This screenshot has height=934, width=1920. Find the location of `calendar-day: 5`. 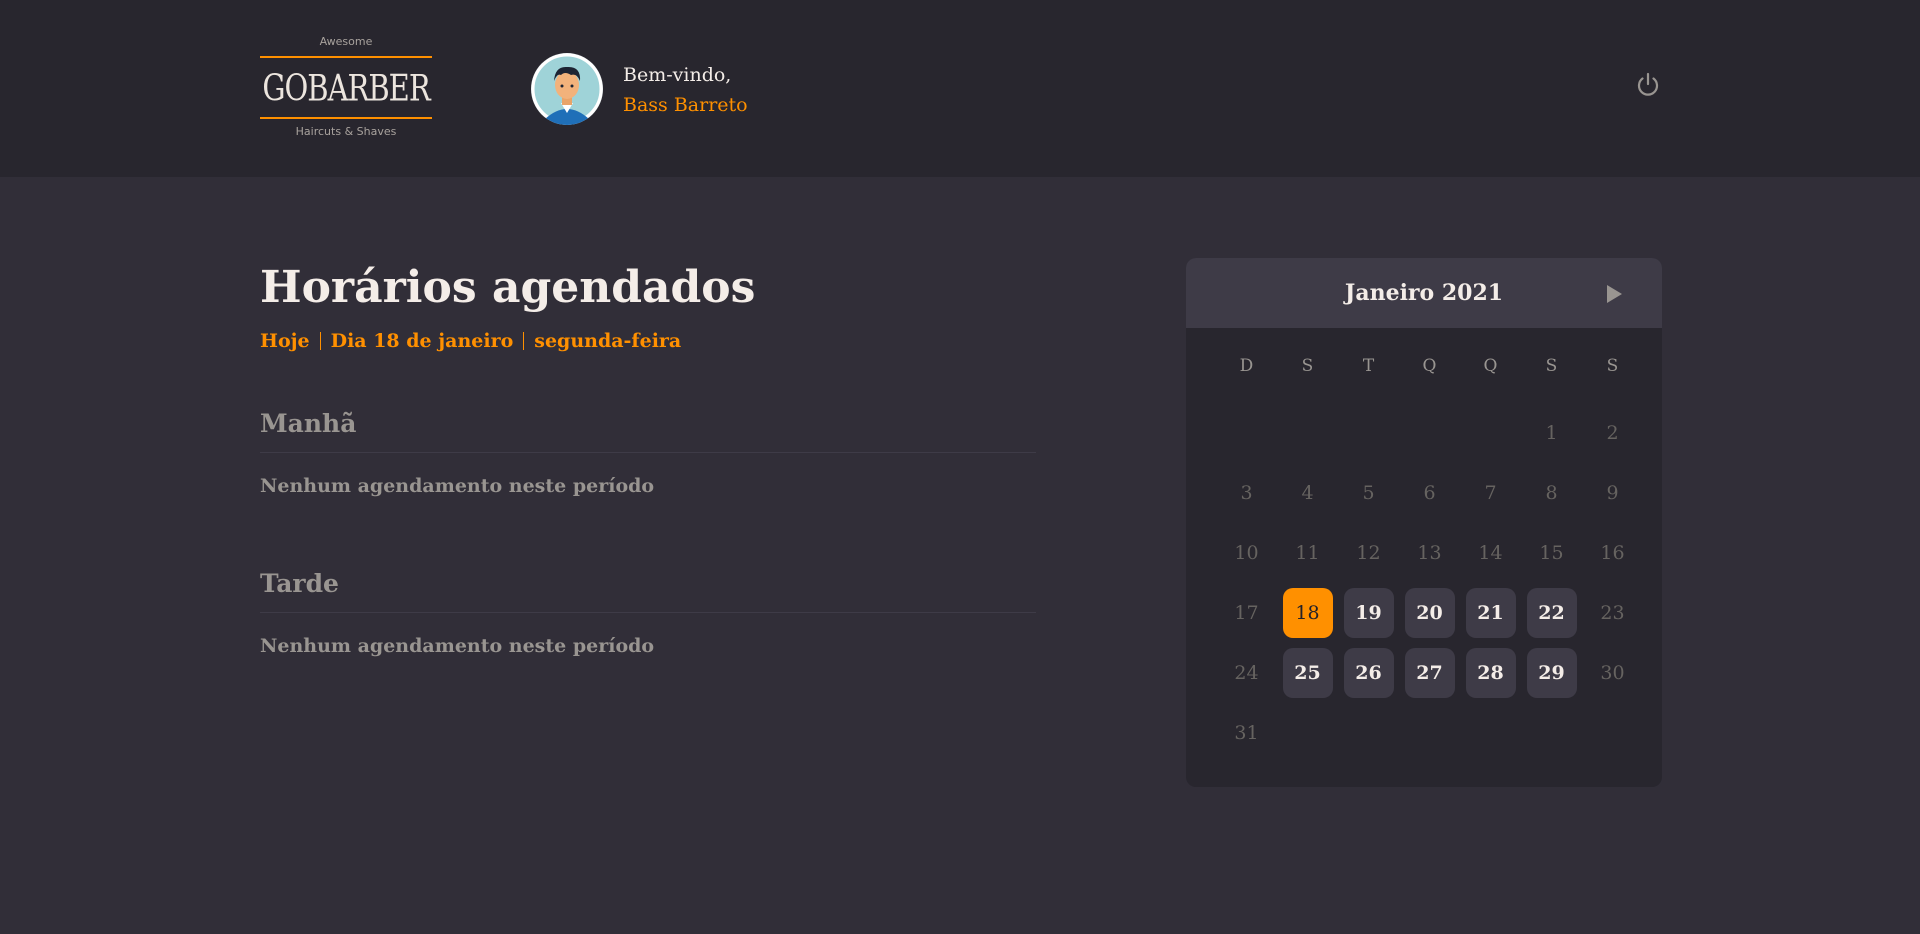

calendar-day: 5 is located at coordinates (1368, 493).